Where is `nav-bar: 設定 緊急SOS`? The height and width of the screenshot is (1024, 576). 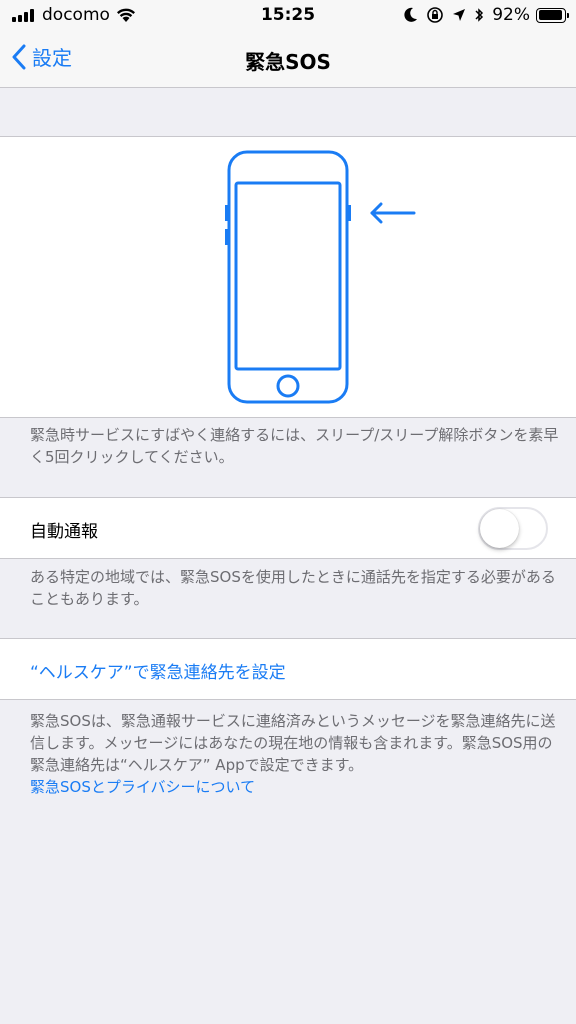 nav-bar: 設定 緊急SOS is located at coordinates (288, 59).